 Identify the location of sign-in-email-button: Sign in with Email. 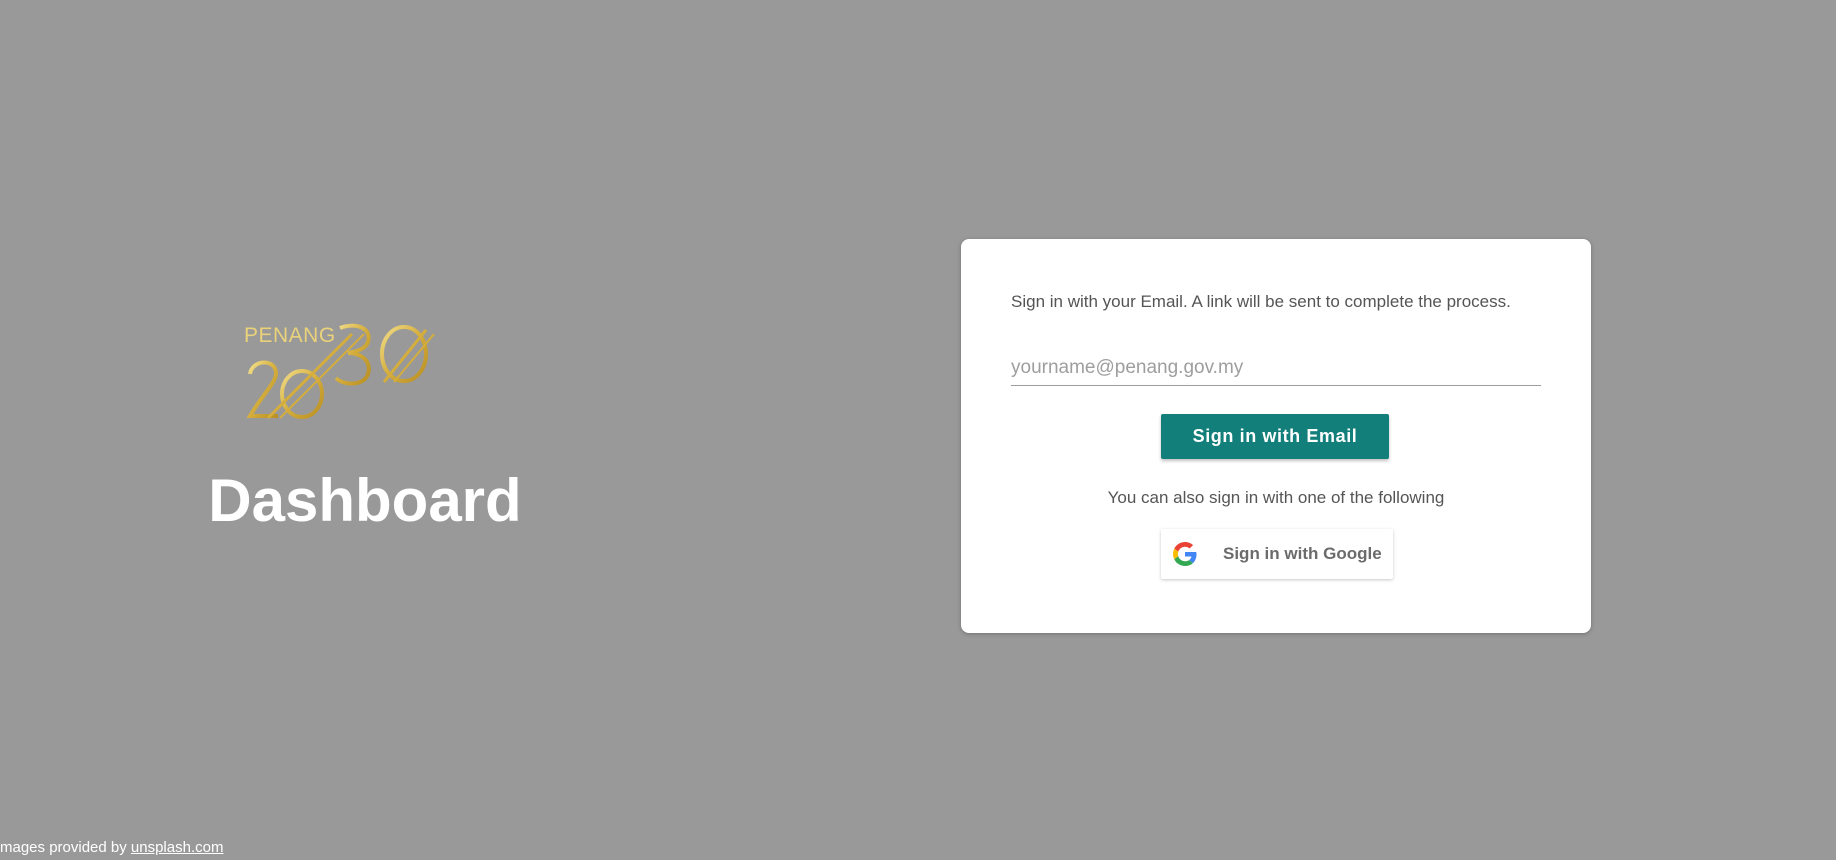
(1275, 436).